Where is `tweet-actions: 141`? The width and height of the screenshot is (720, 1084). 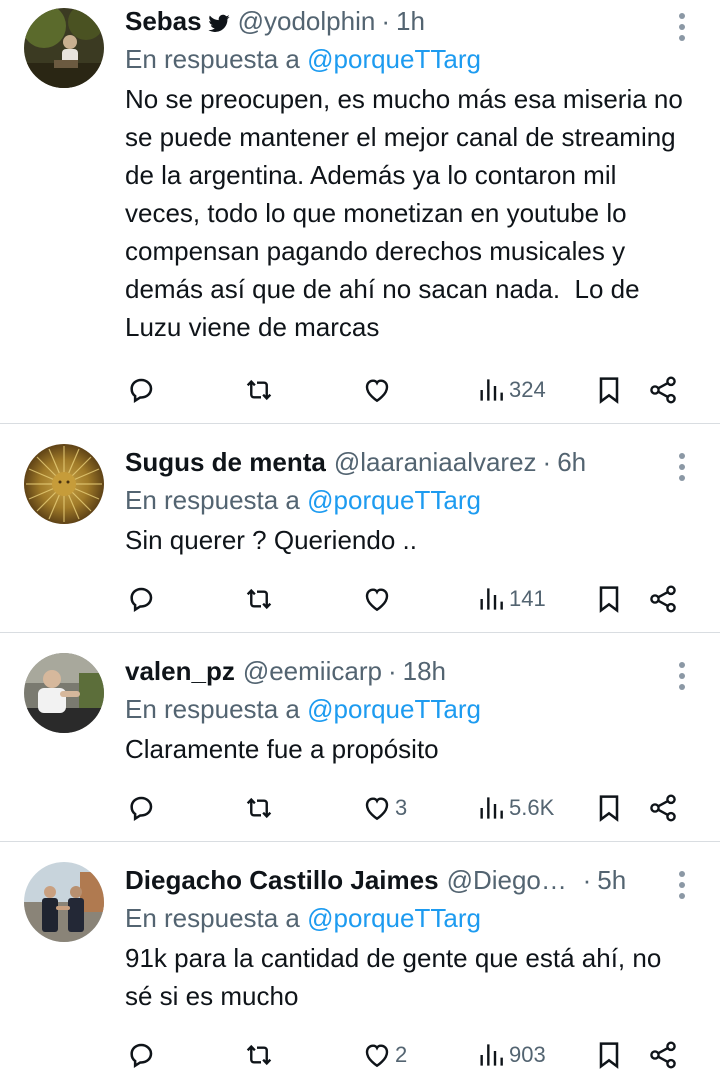
tweet-actions: 141 is located at coordinates (403, 599).